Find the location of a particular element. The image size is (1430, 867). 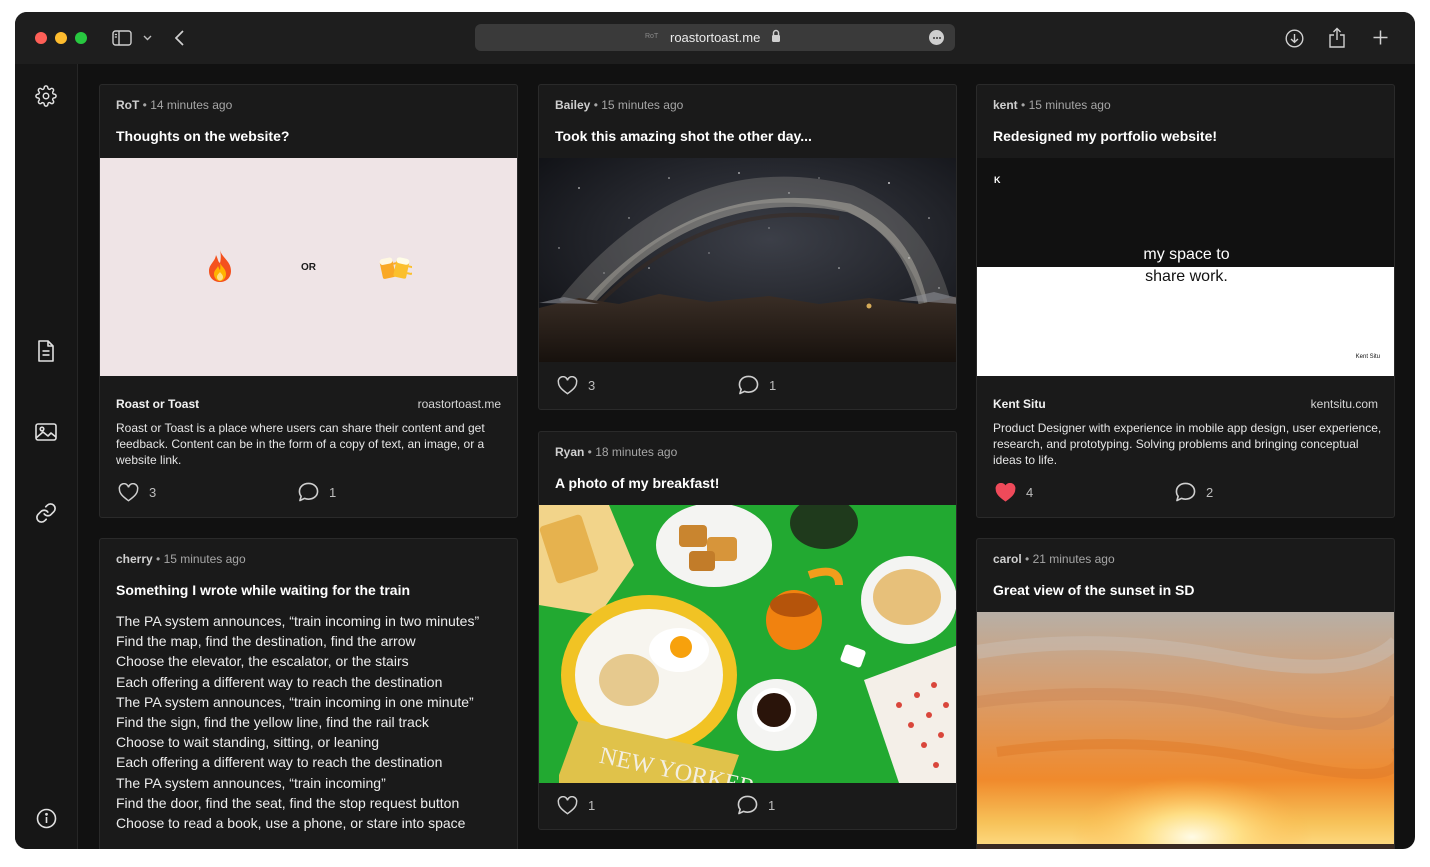

like-button: 4 is located at coordinates (1014, 492).